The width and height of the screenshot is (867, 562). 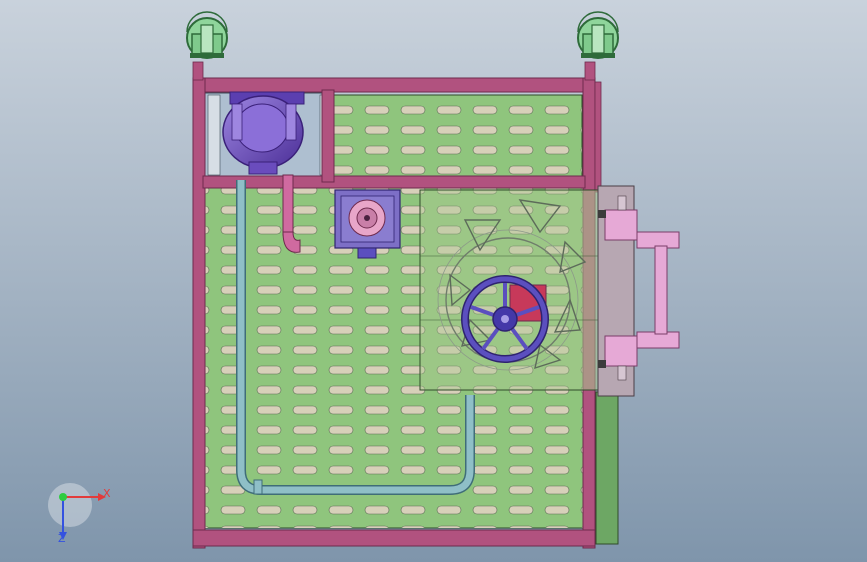 What do you see at coordinates (107, 493) in the screenshot?
I see `x-axis-label: X` at bounding box center [107, 493].